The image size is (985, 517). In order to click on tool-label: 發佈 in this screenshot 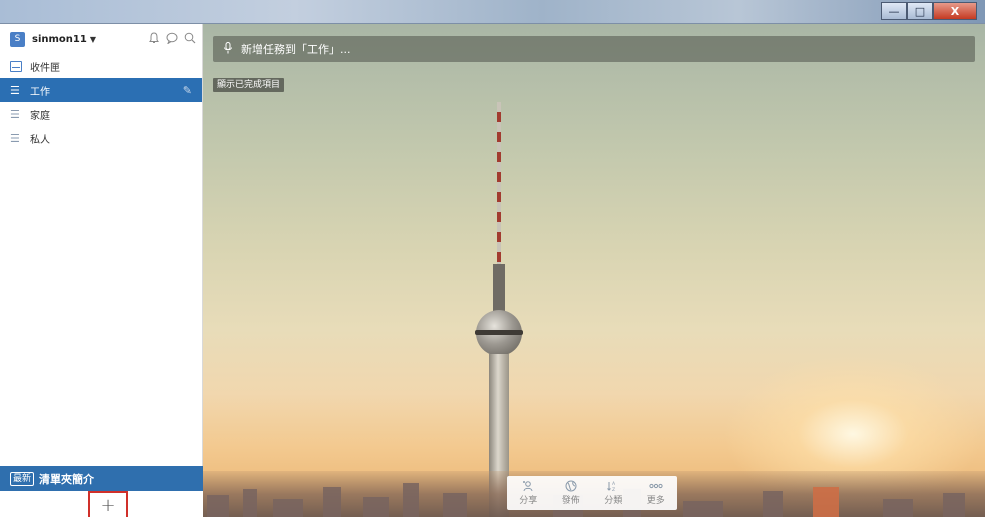, I will do `click(570, 500)`.